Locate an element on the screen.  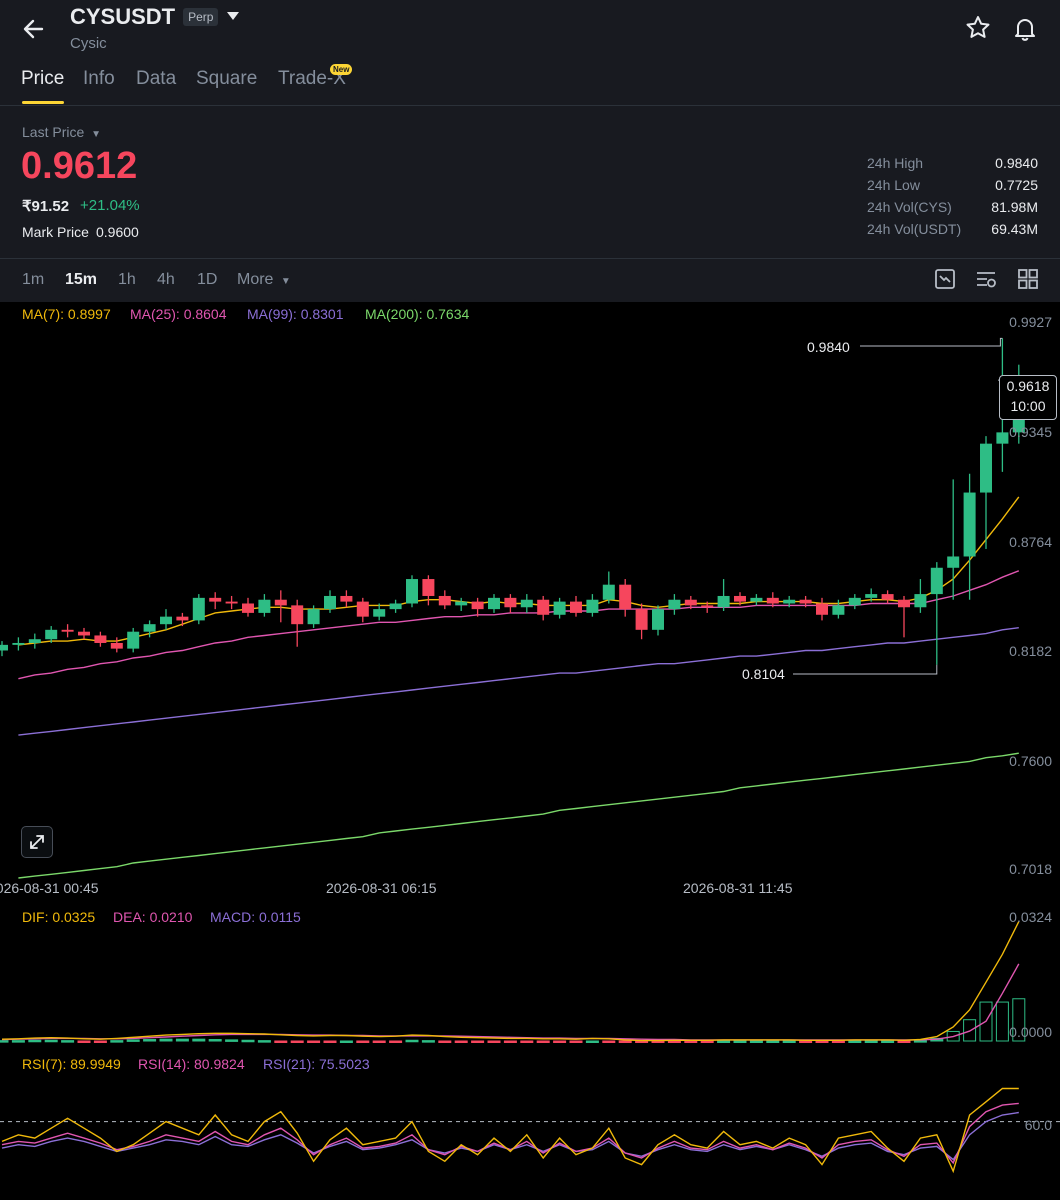
rsi7-legend-value: 89.9949 is located at coordinates (95, 1064).